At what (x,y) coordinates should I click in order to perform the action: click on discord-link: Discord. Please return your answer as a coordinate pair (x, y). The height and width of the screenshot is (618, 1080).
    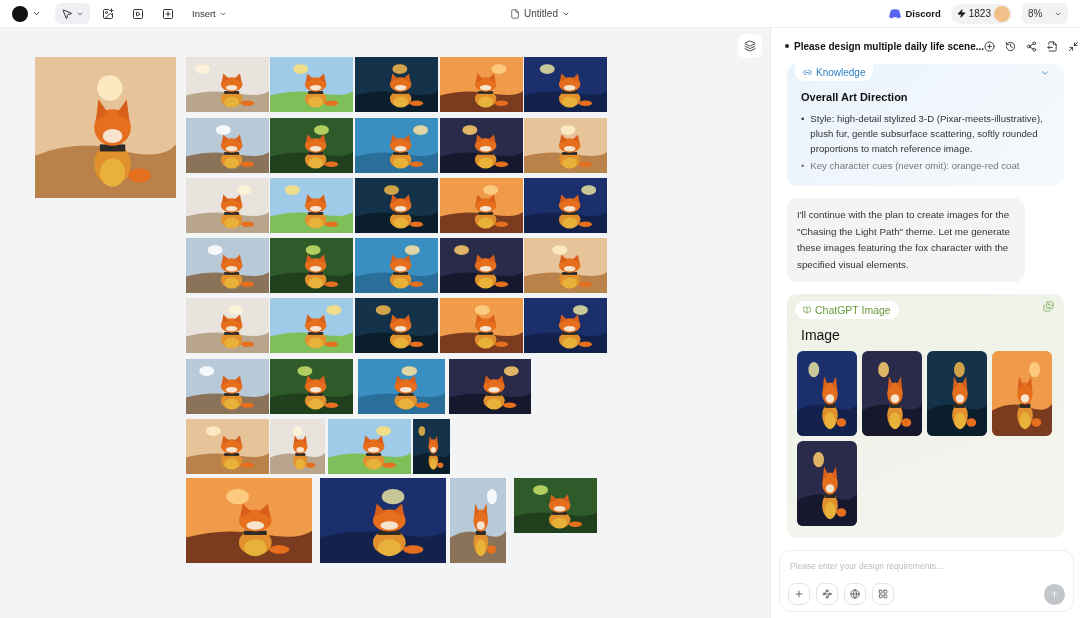
    Looking at the image, I should click on (923, 13).